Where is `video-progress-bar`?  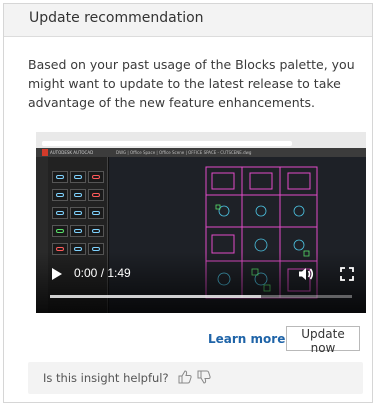
video-progress-bar is located at coordinates (201, 296).